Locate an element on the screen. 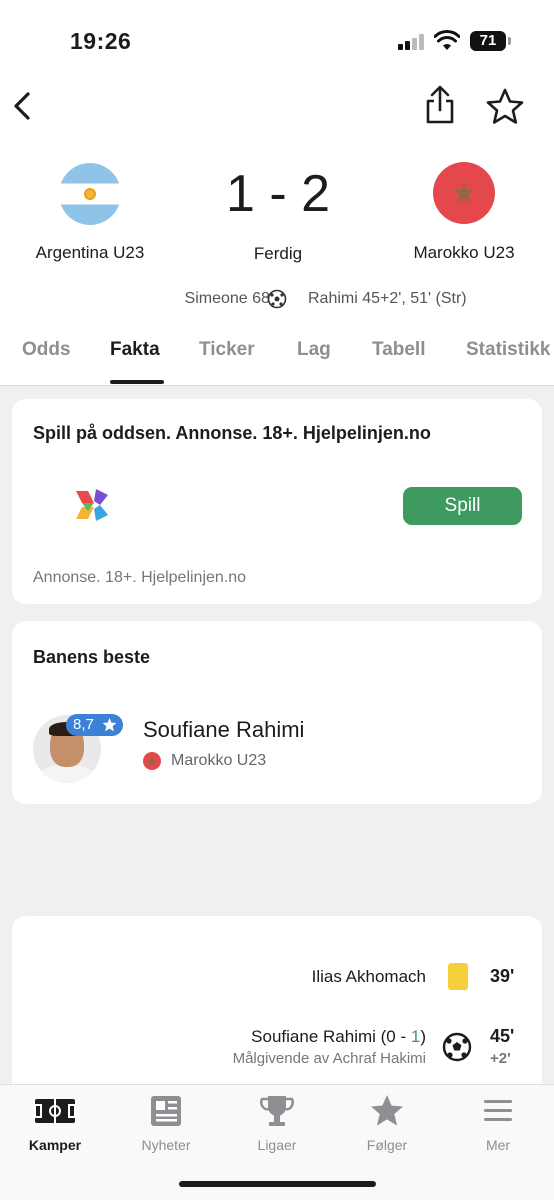  event-minute: 39' is located at coordinates (502, 976).